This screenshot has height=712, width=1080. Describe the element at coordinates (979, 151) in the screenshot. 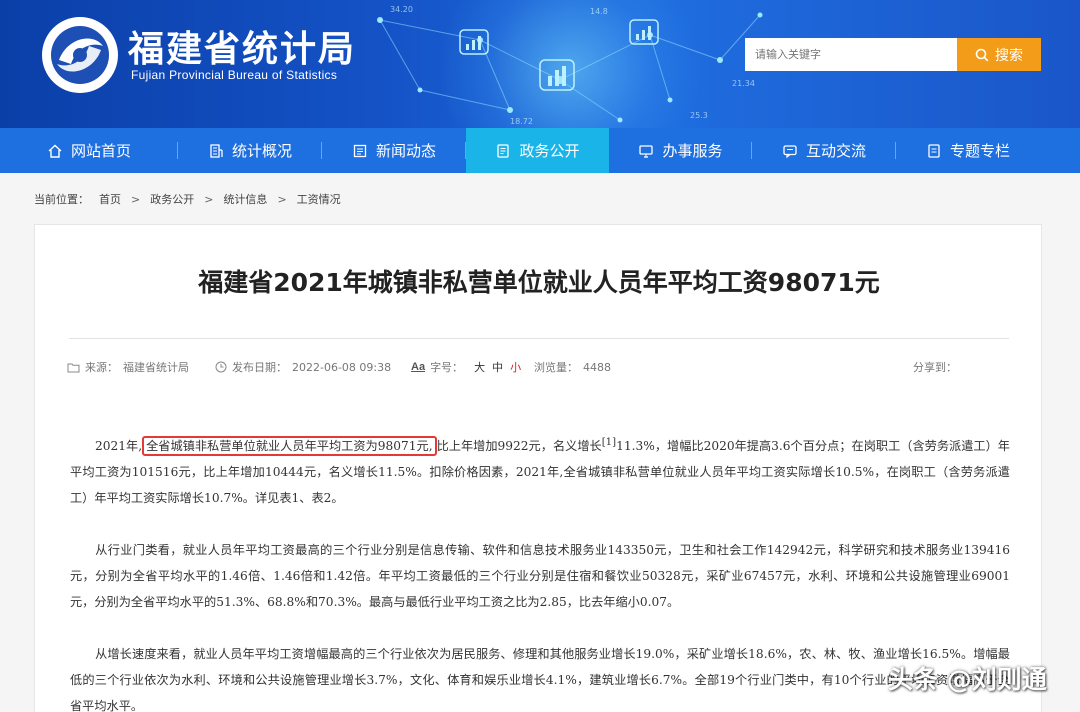

I see `nav-label: 专题专栏` at that location.